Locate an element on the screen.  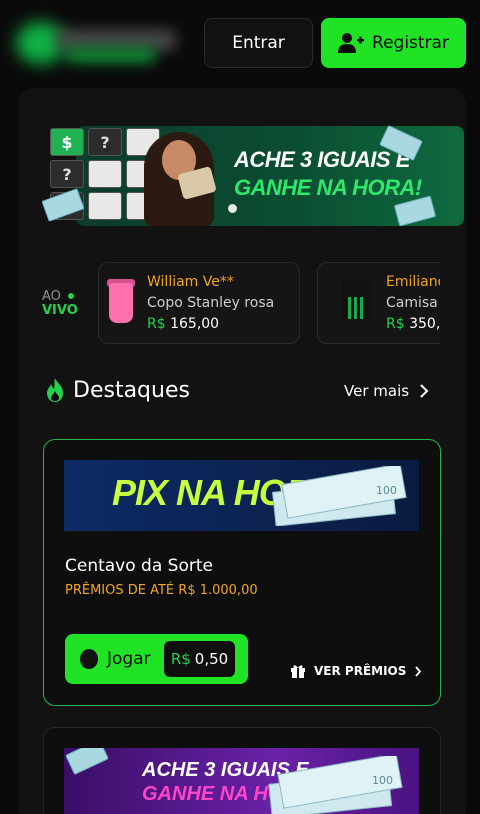
login-button: Entrar is located at coordinates (258, 43).